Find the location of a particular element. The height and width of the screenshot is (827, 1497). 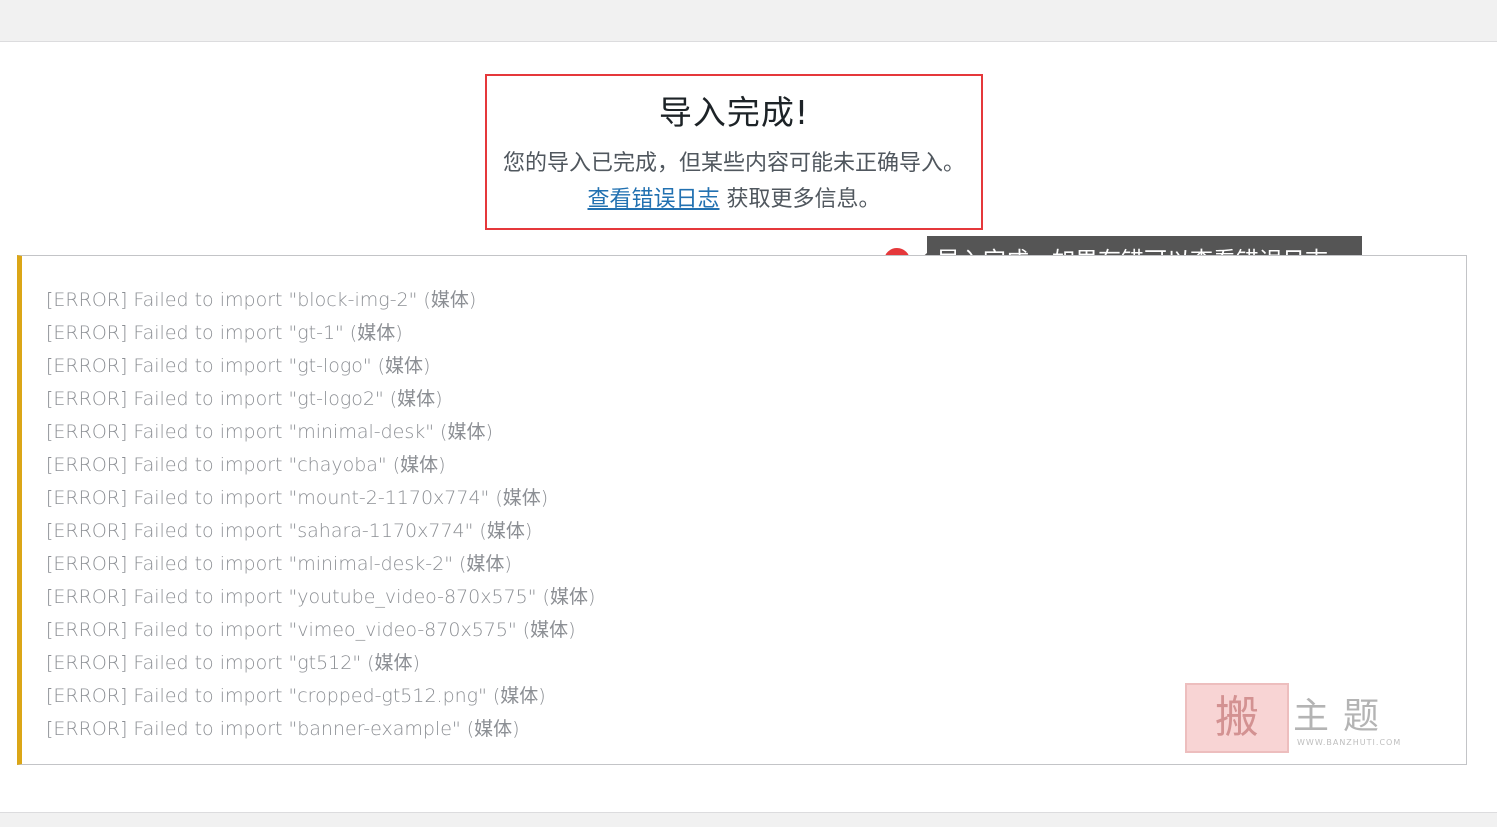

watermark-seal: 搬 is located at coordinates (1237, 718).